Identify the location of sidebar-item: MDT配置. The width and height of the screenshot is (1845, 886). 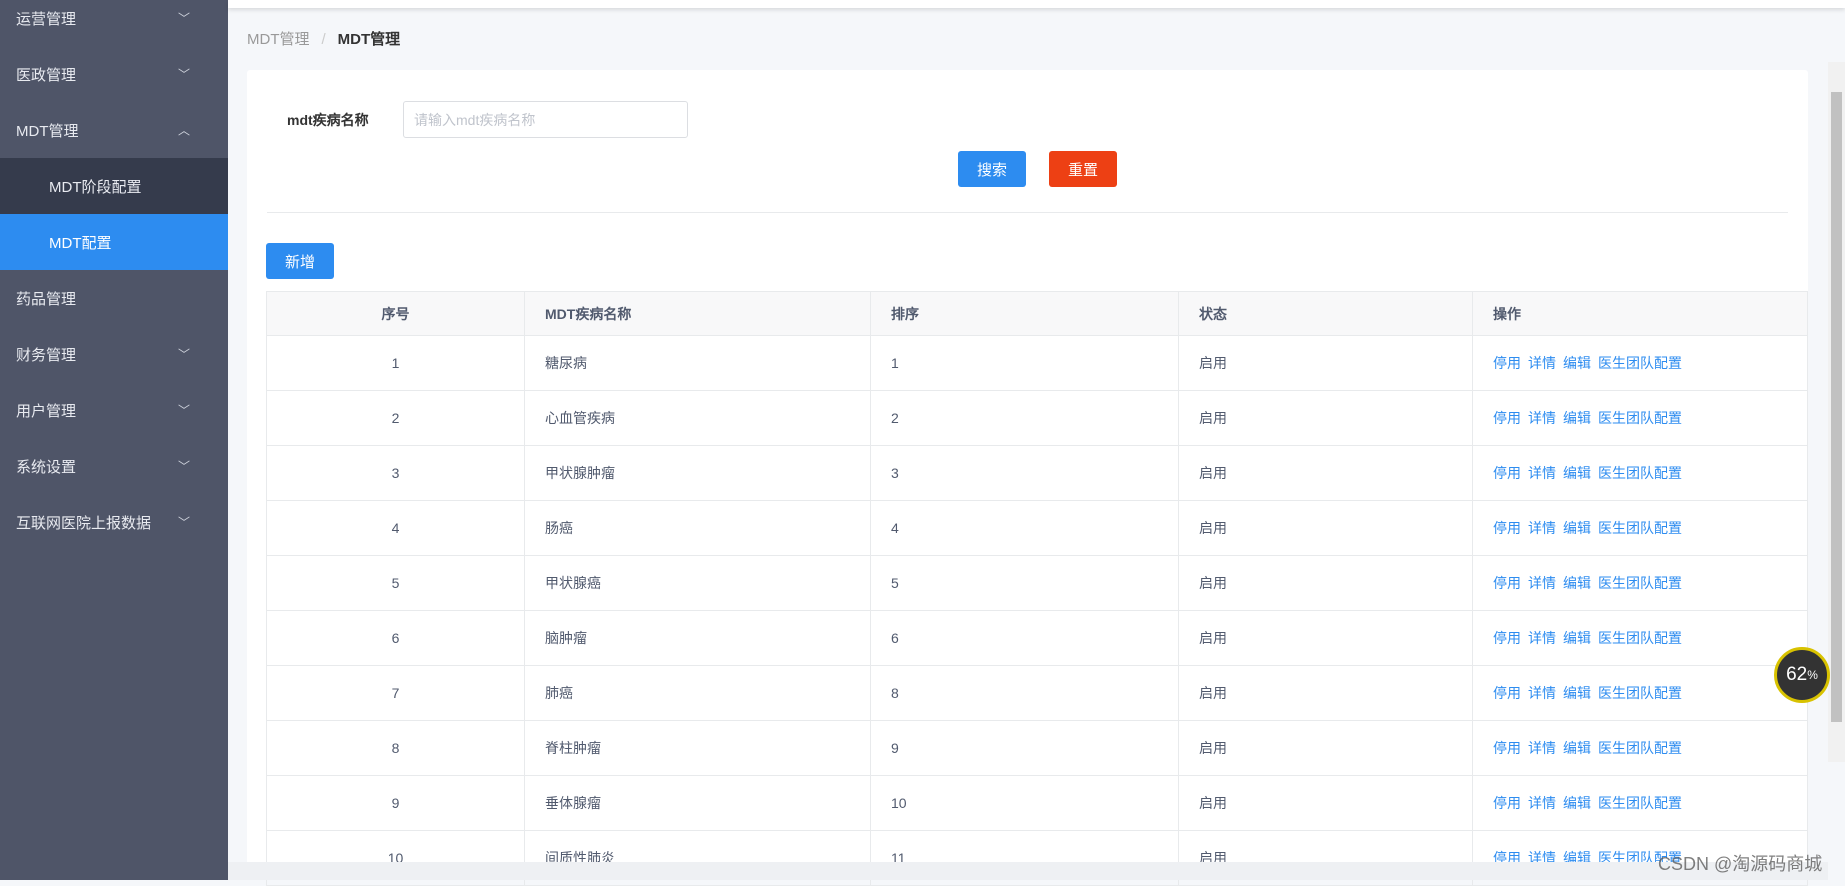
(114, 242).